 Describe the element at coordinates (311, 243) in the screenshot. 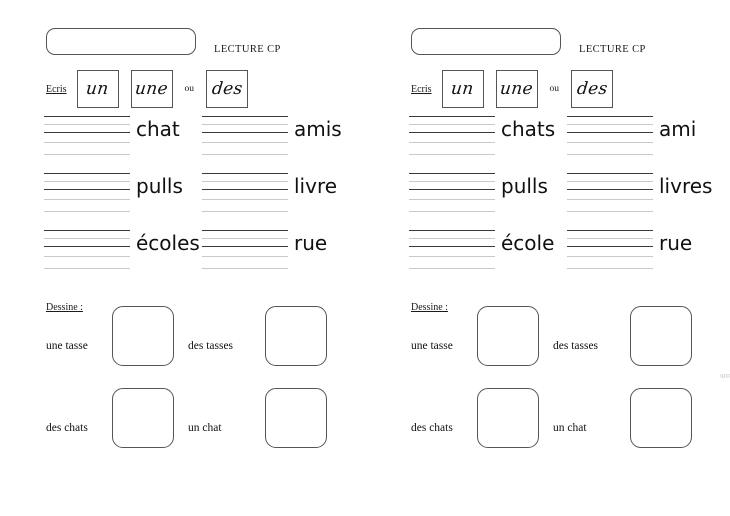

I see `vocabulary-word: rue` at that location.